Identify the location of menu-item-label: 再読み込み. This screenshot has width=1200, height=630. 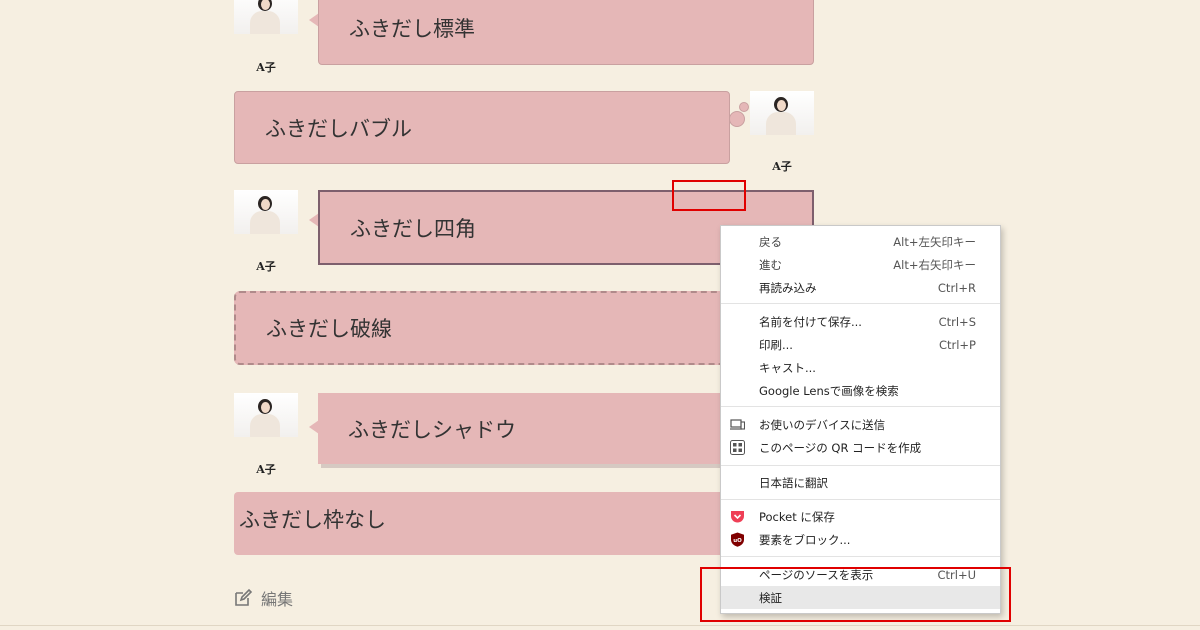
(788, 287).